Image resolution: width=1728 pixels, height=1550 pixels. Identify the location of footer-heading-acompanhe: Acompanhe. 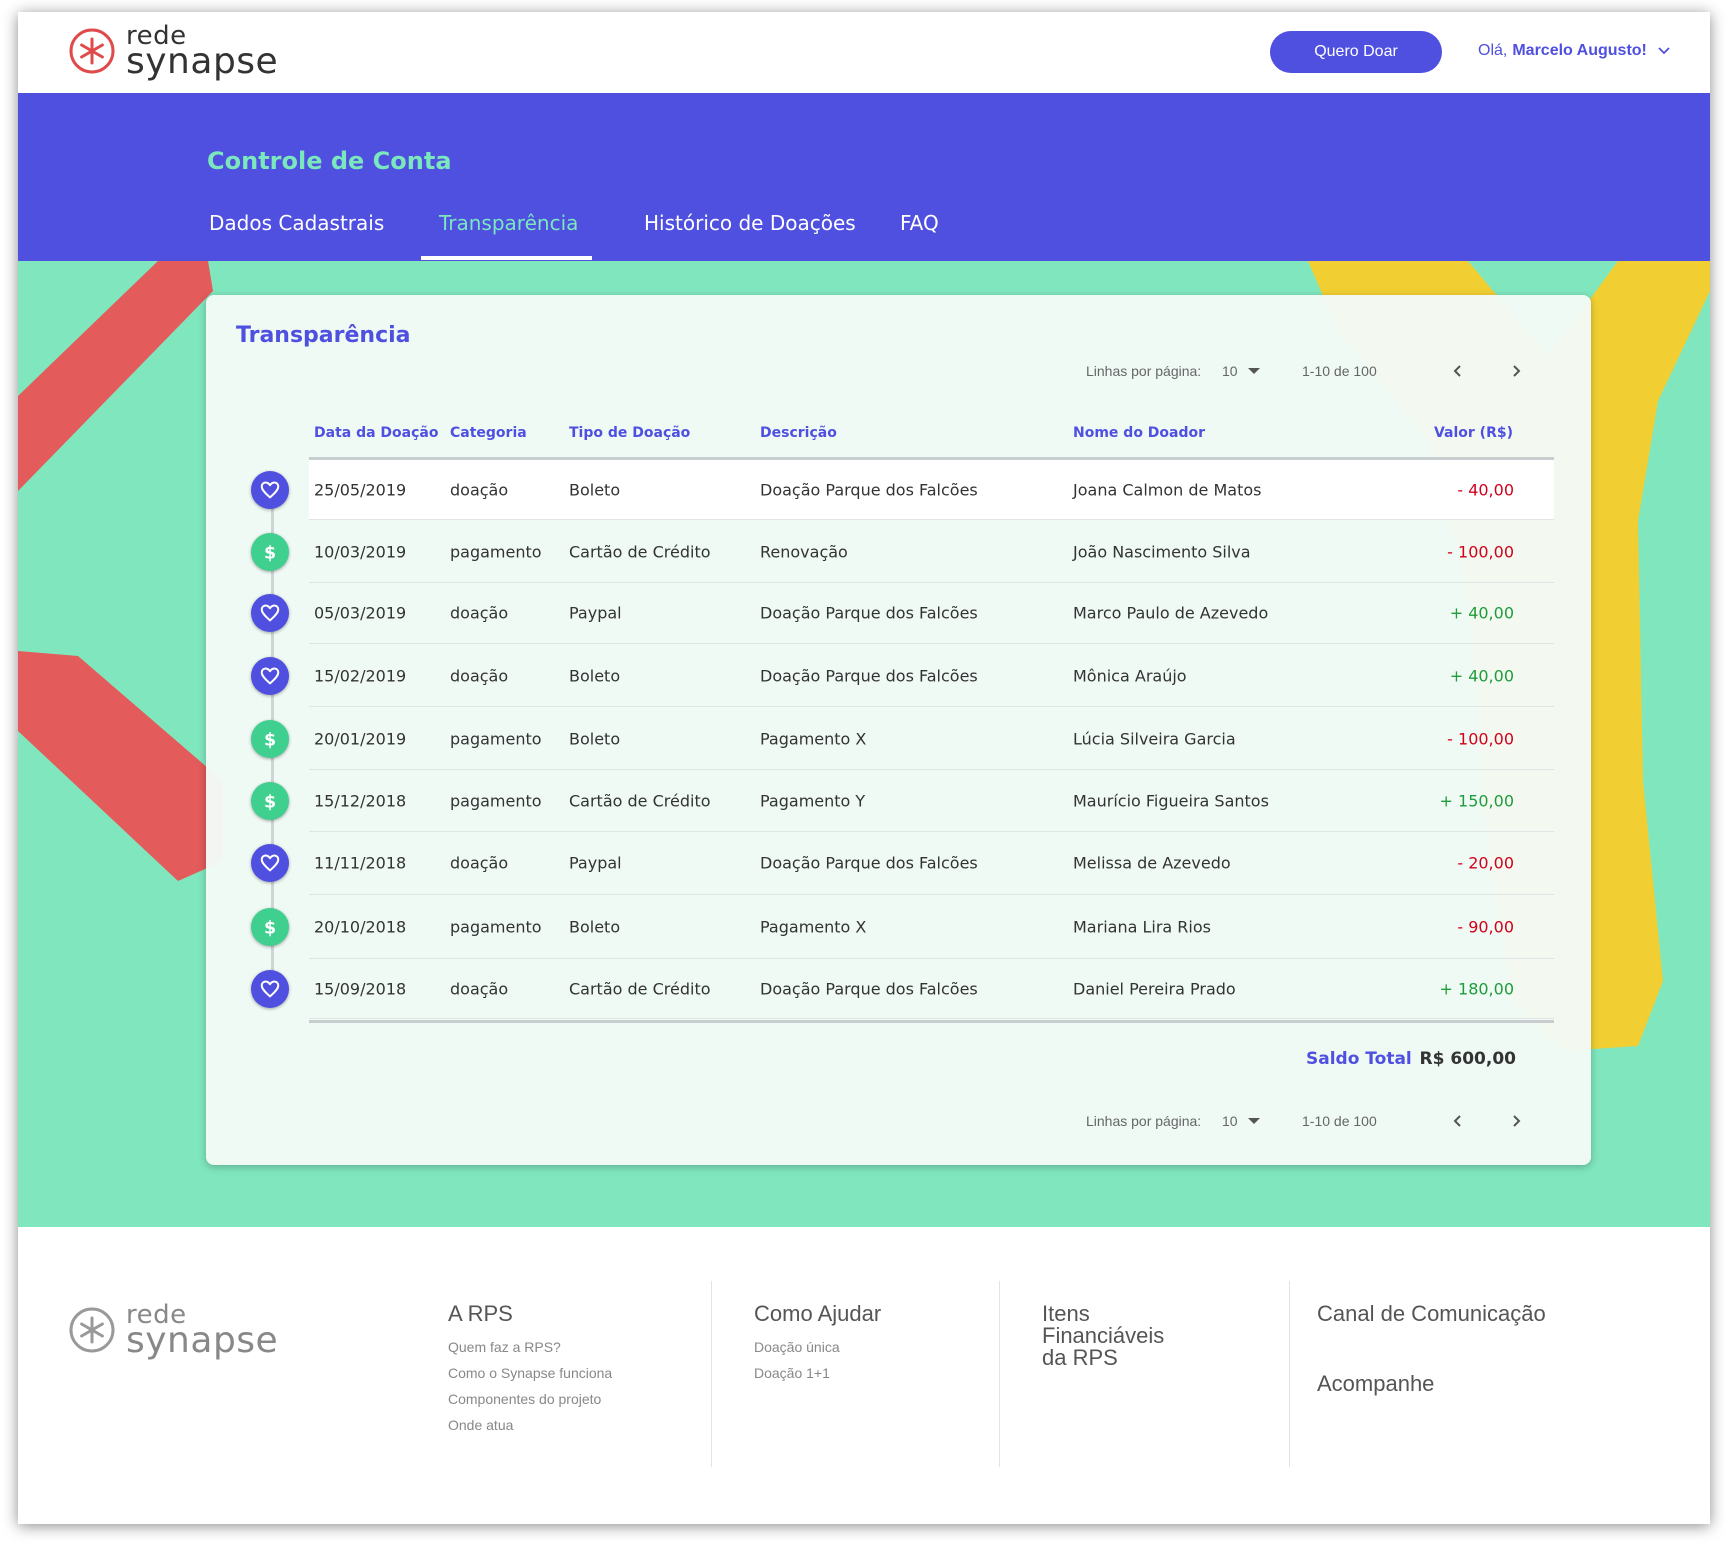
(1483, 1384).